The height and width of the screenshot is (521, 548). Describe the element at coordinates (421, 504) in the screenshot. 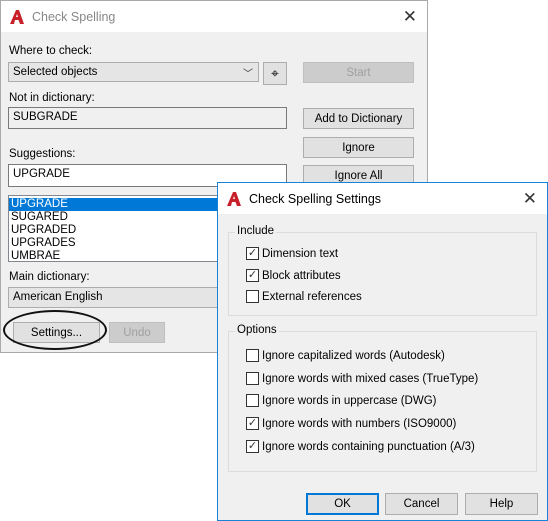

I see `cancel-button: Cancel` at that location.